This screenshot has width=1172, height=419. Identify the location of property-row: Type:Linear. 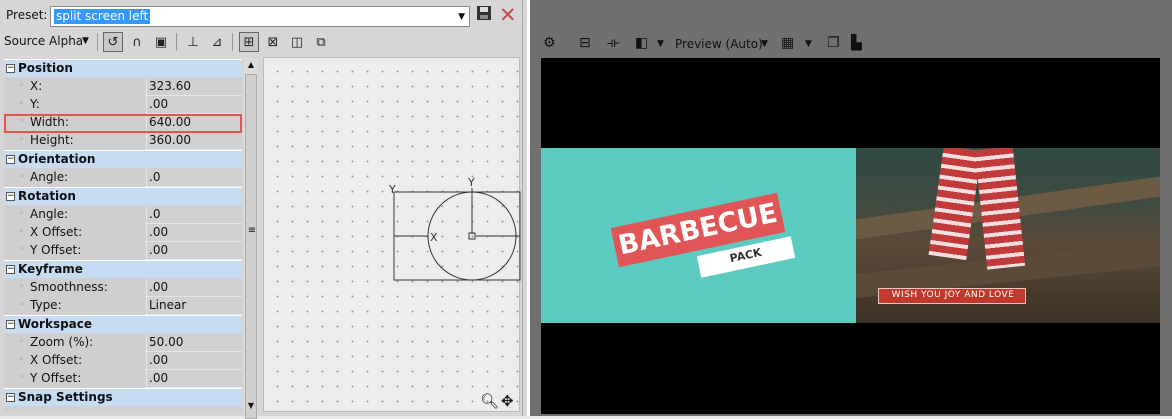
(123, 306).